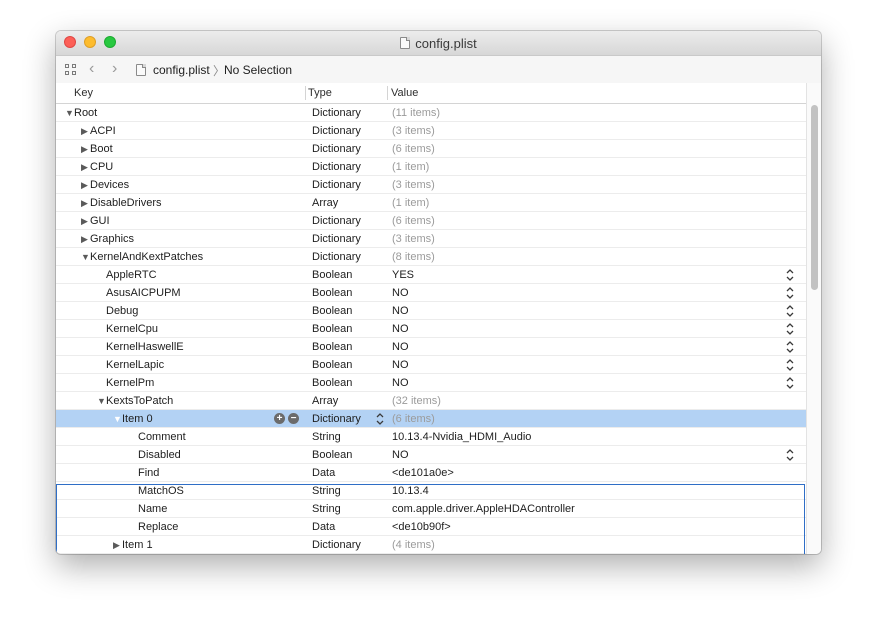  I want to click on row-value: <de101a0e>, so click(423, 473).